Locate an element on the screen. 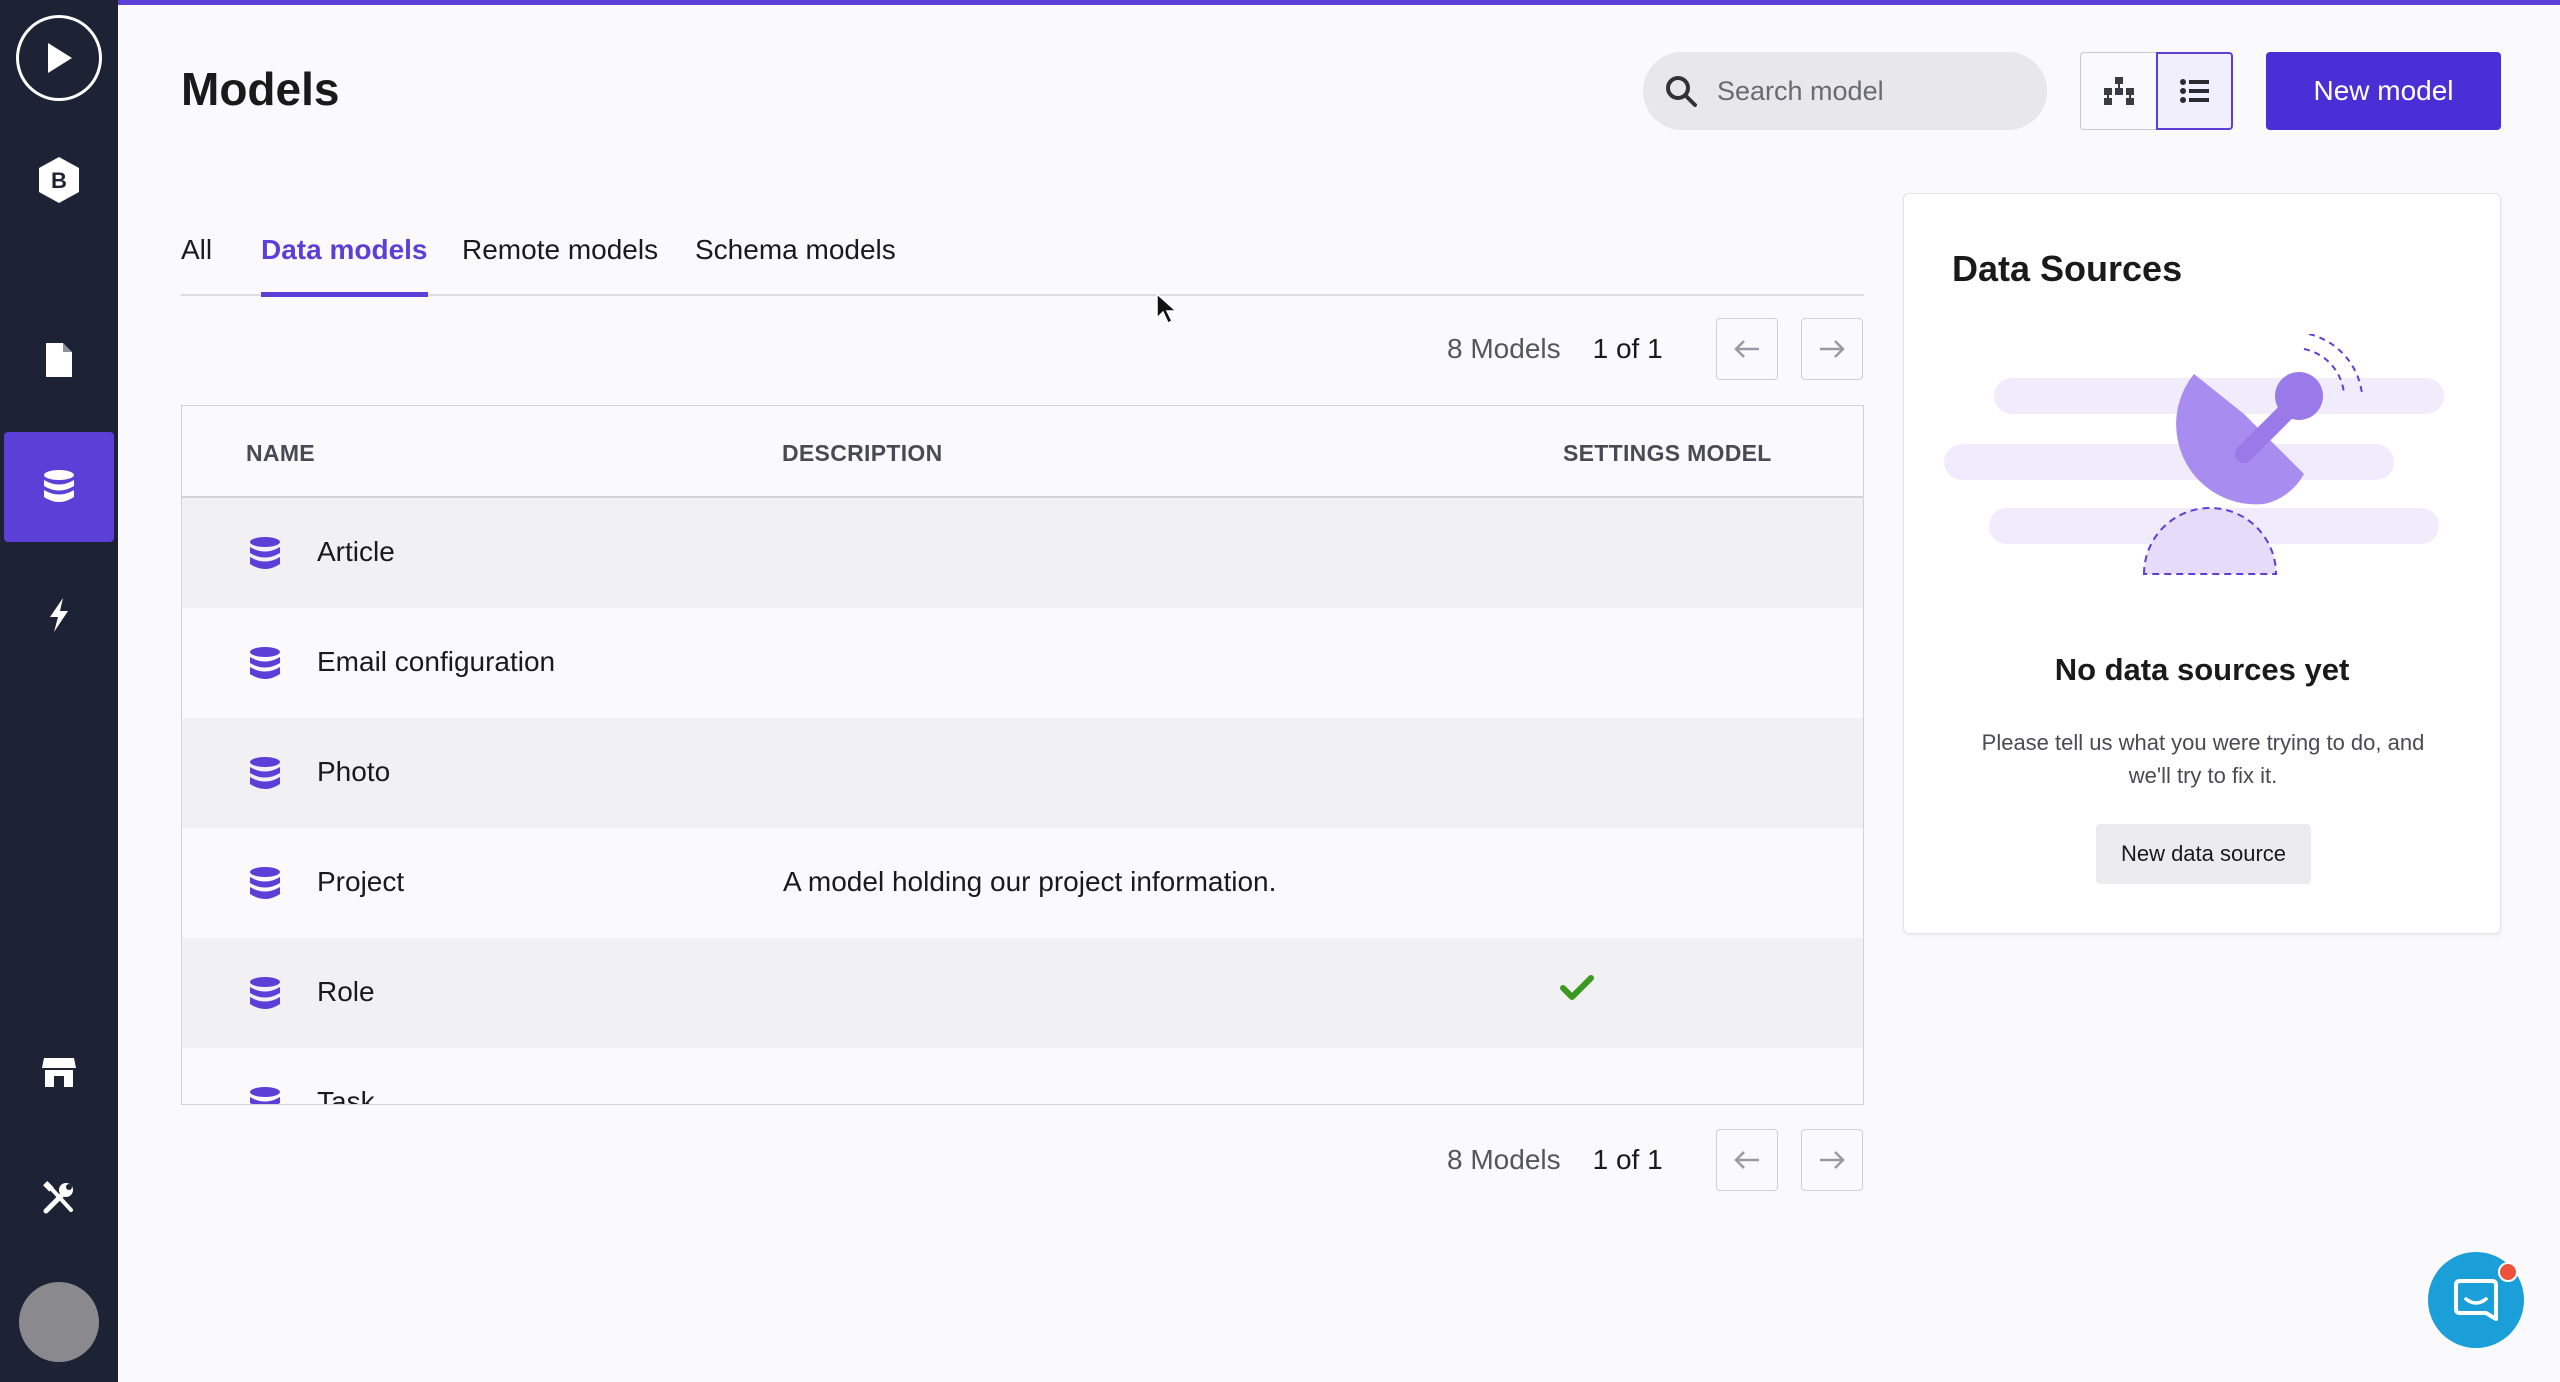  table-header: NAME DESCRIPTION SETTINGS MODEL is located at coordinates (1022, 452).